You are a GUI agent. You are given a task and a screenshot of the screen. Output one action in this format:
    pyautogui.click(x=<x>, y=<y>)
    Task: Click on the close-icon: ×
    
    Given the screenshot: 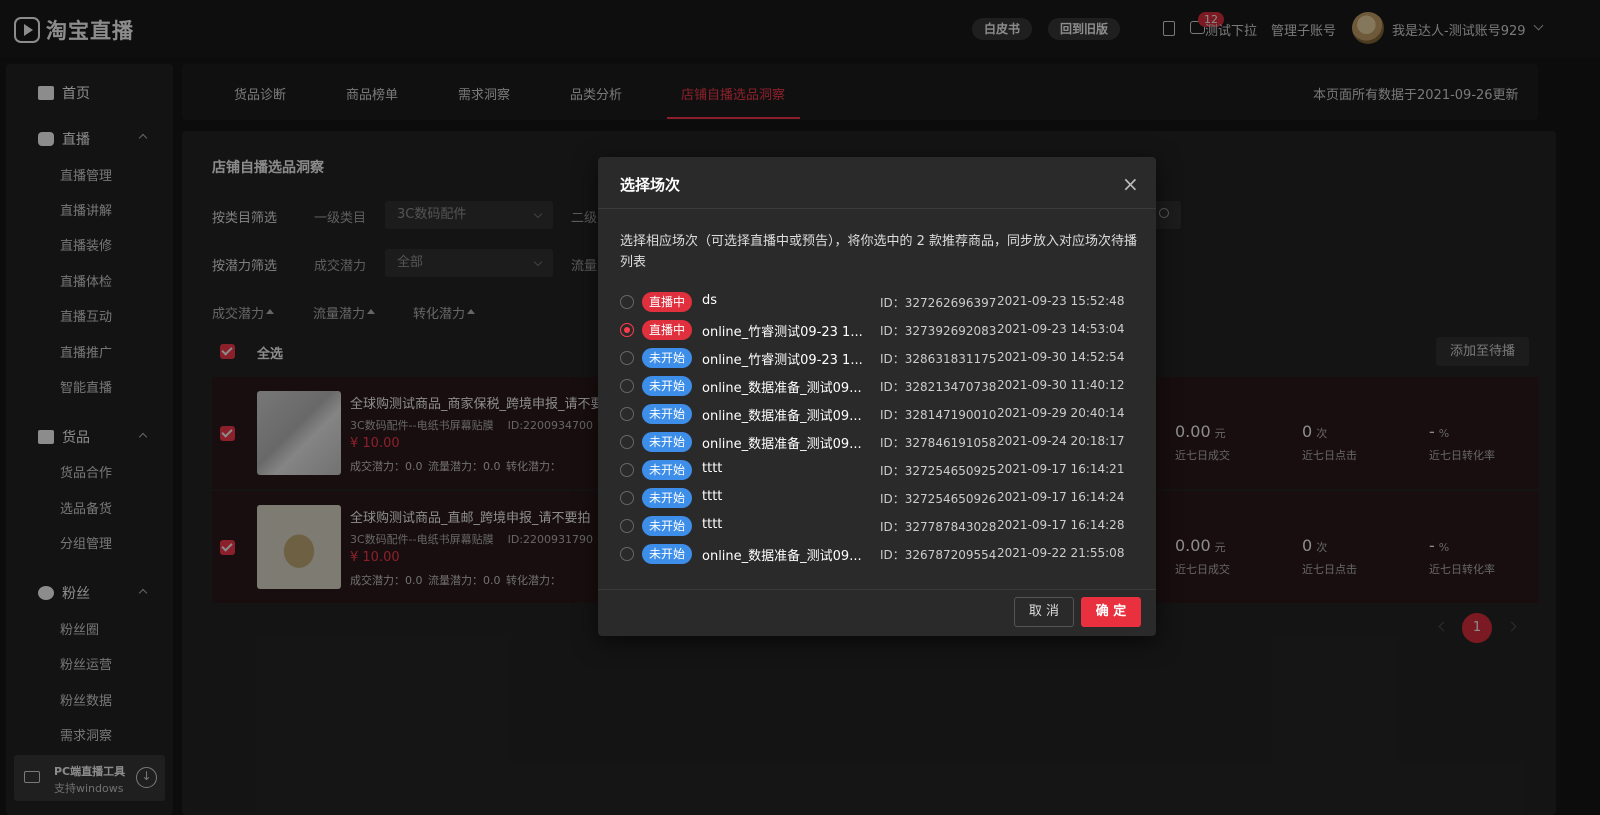 What is the action you would take?
    pyautogui.click(x=1130, y=184)
    